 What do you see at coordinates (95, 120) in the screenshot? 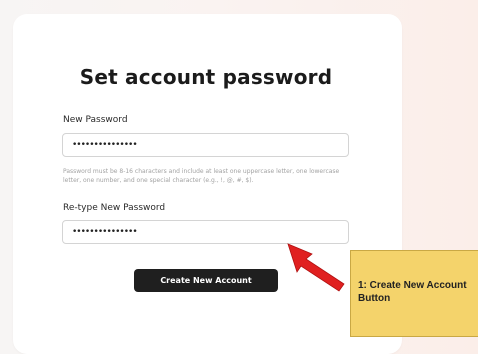
I see `new-password-label: New Password` at bounding box center [95, 120].